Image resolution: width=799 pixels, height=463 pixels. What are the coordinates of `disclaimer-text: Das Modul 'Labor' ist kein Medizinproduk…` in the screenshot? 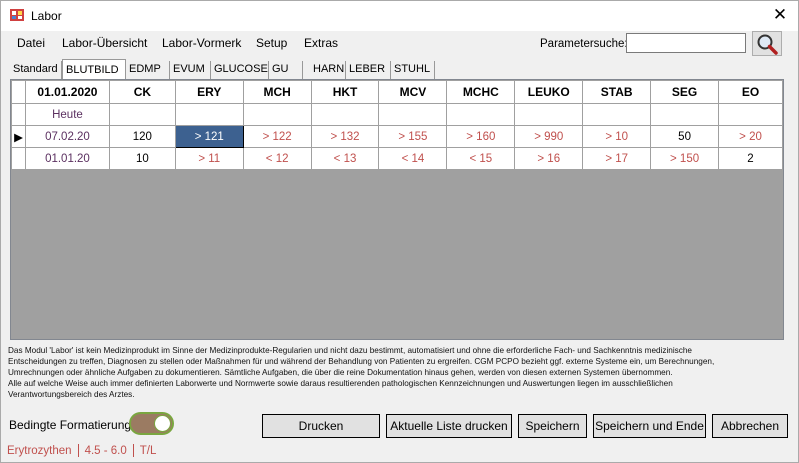 It's located at (398, 372).